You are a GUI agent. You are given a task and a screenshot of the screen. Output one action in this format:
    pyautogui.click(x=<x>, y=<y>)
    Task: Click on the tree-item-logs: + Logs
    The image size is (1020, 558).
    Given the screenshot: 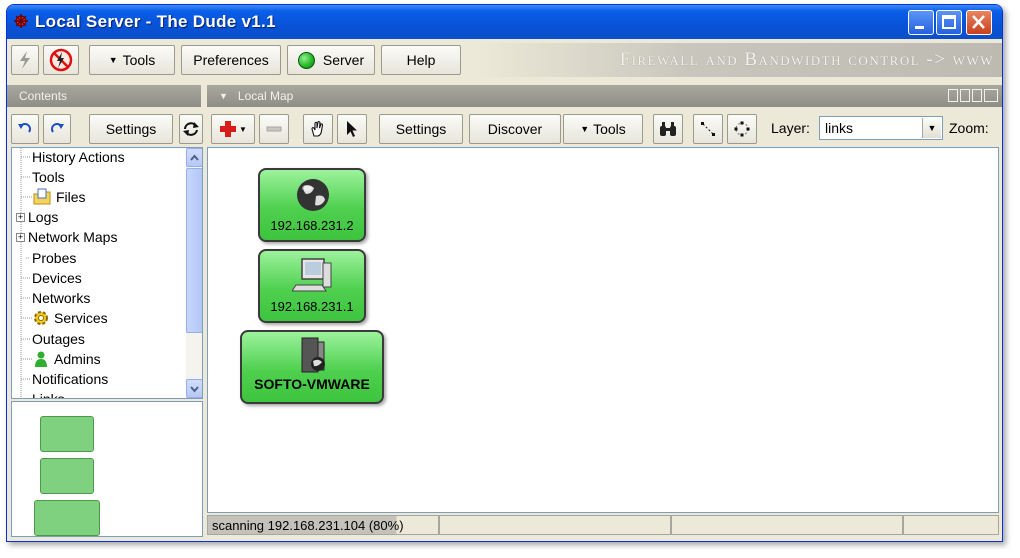 What is the action you would take?
    pyautogui.click(x=37, y=217)
    